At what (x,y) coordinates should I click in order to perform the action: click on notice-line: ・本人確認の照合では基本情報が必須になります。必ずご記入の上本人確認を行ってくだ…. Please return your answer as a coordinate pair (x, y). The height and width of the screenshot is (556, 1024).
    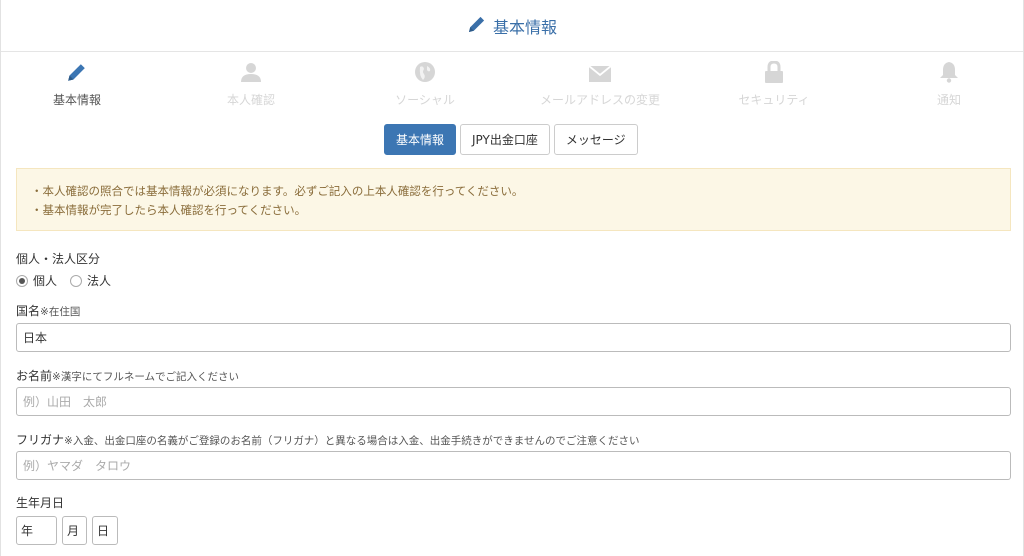
    Looking at the image, I should click on (277, 191).